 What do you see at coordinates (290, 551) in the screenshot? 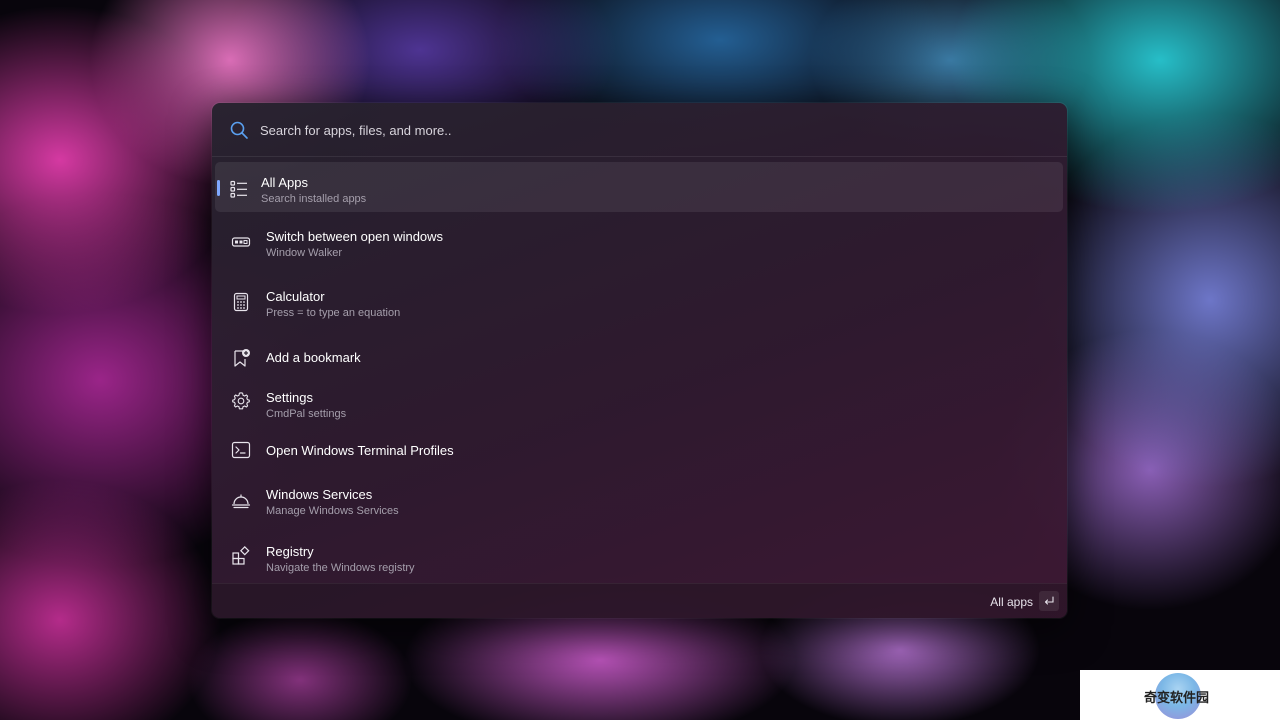
I see `item-title: Registry` at bounding box center [290, 551].